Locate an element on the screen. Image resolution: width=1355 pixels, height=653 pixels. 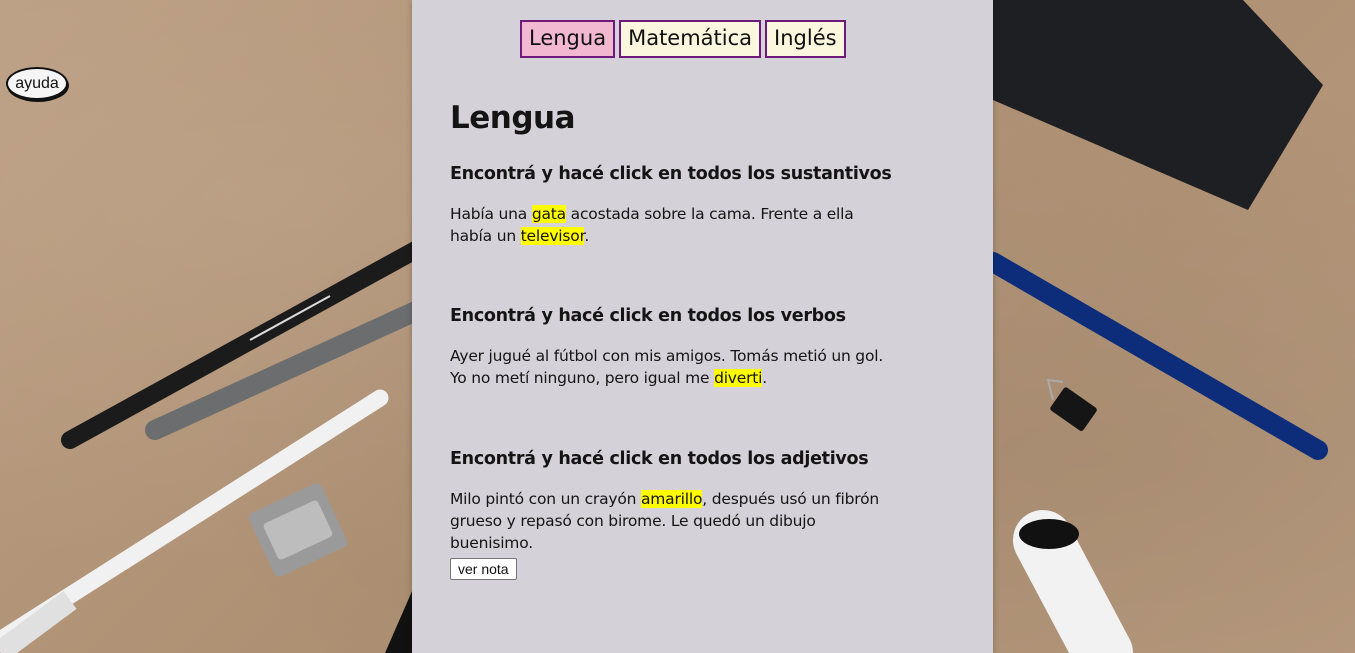
tab-lengua: Lengua is located at coordinates (568, 39).